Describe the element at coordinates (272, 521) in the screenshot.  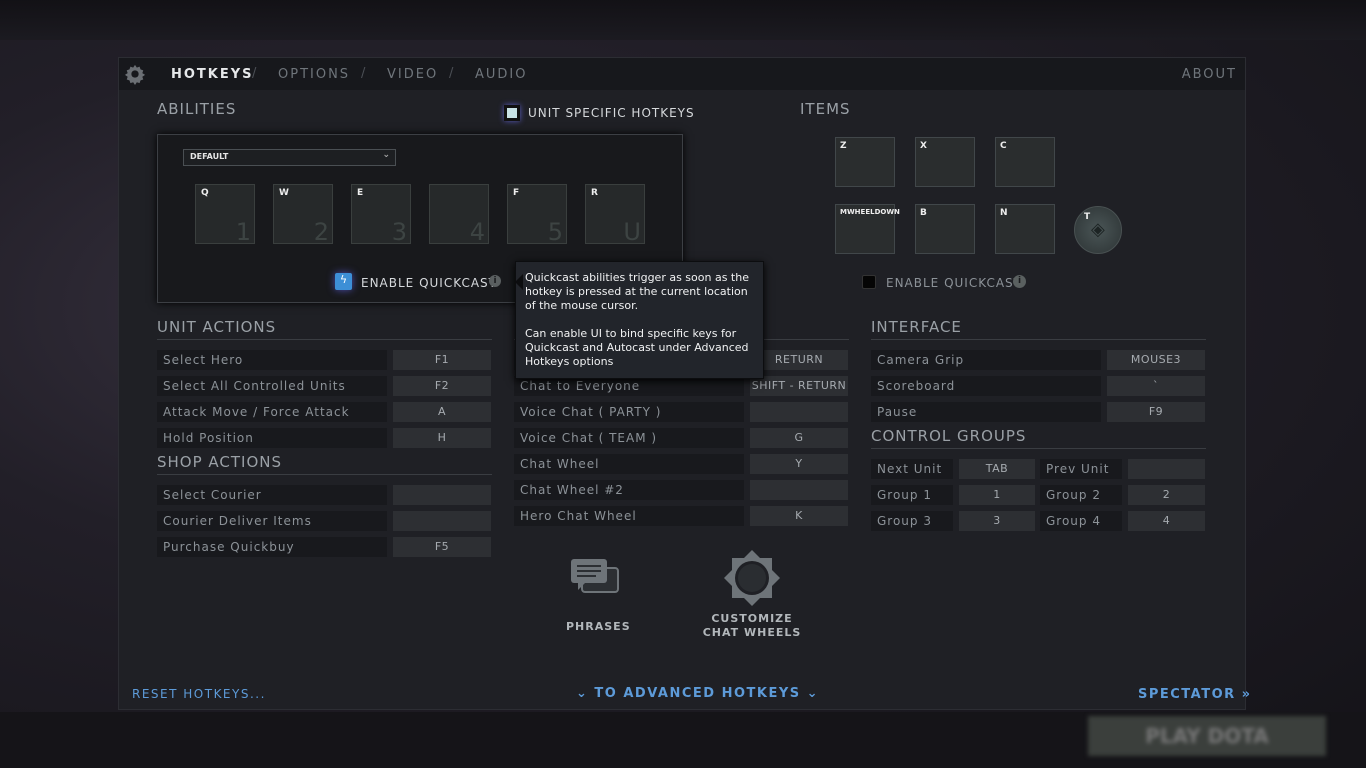
I see `hotkey-label: Courier Deliver Items` at that location.